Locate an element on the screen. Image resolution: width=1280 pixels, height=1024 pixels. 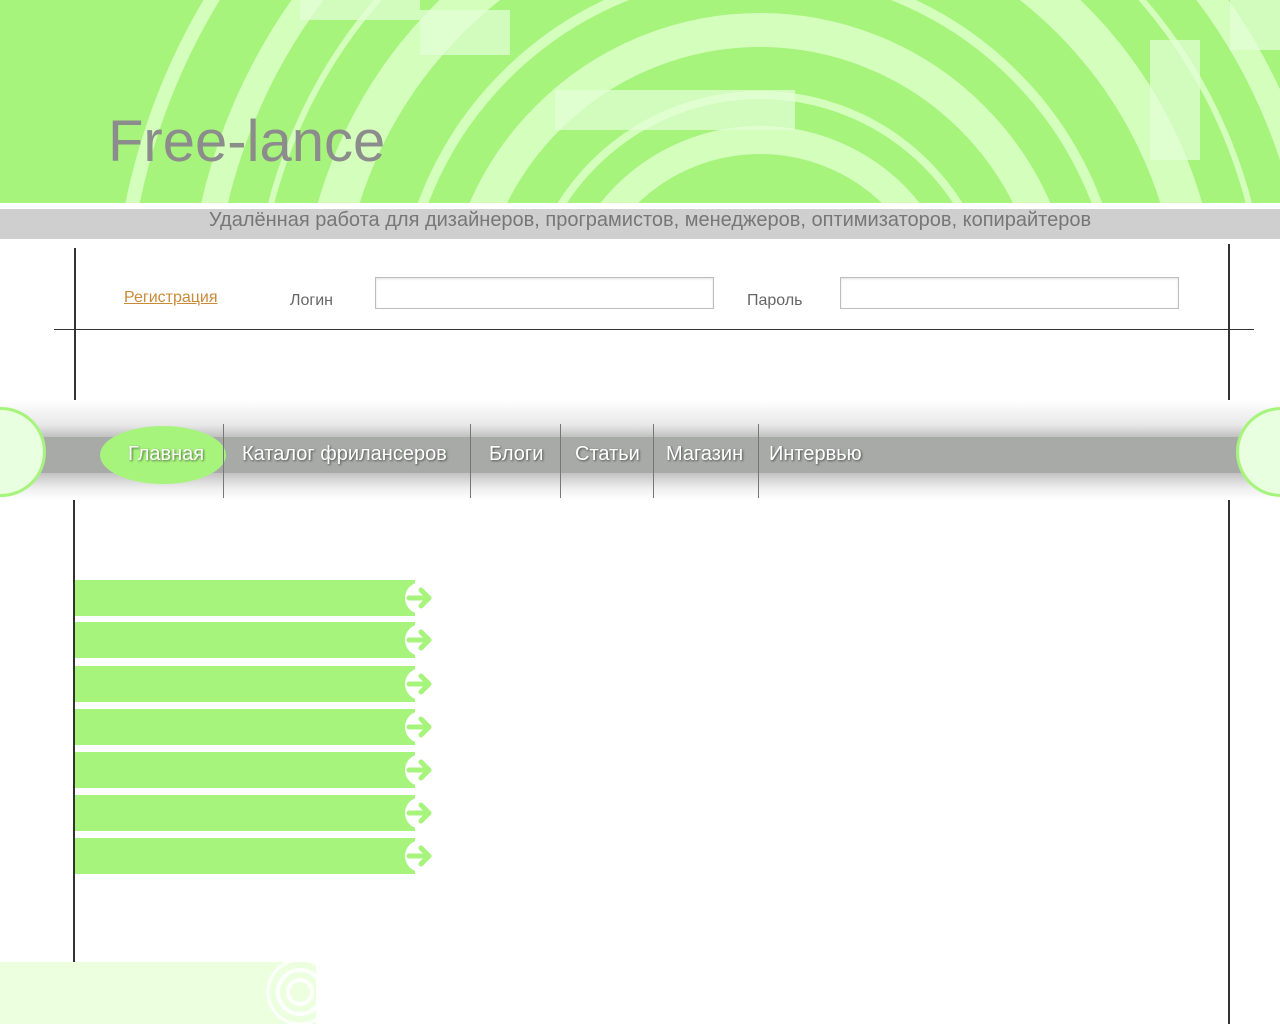
login-input is located at coordinates (544, 293).